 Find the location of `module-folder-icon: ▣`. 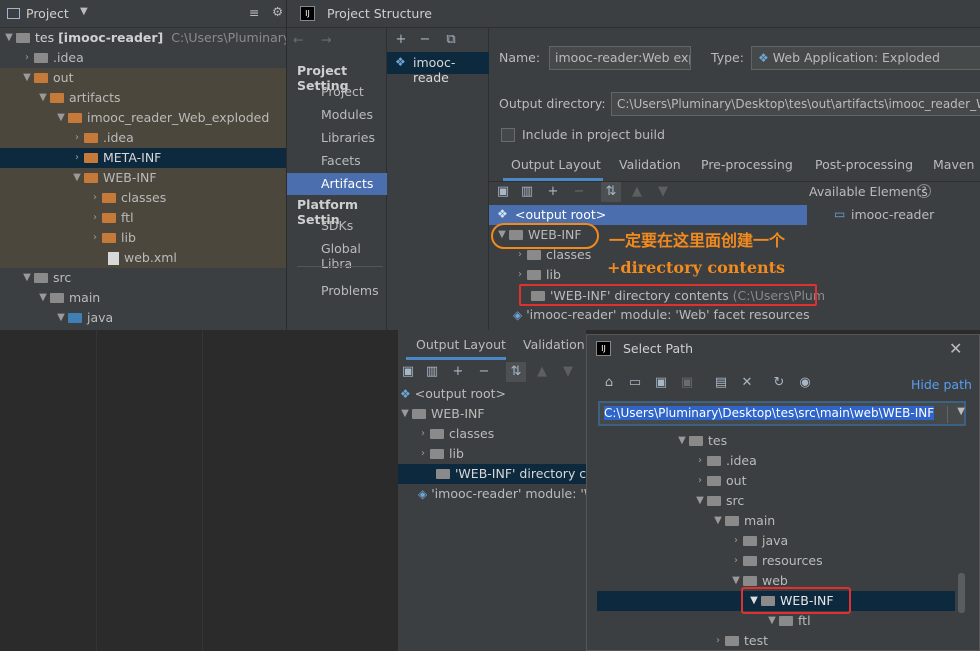

module-folder-icon: ▣ is located at coordinates (687, 383).